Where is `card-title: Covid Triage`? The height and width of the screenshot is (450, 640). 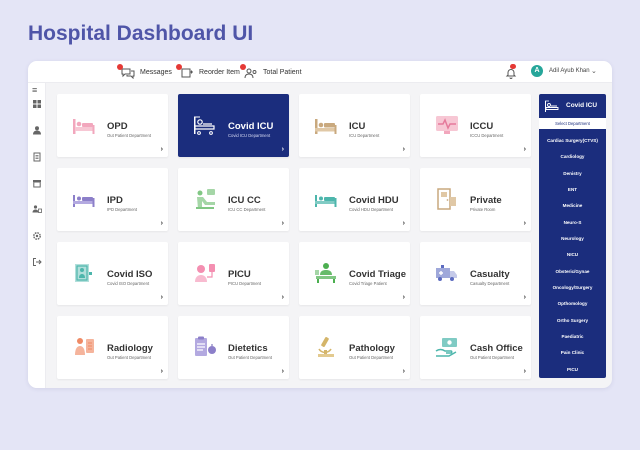
card-title: Covid Triage is located at coordinates (378, 274).